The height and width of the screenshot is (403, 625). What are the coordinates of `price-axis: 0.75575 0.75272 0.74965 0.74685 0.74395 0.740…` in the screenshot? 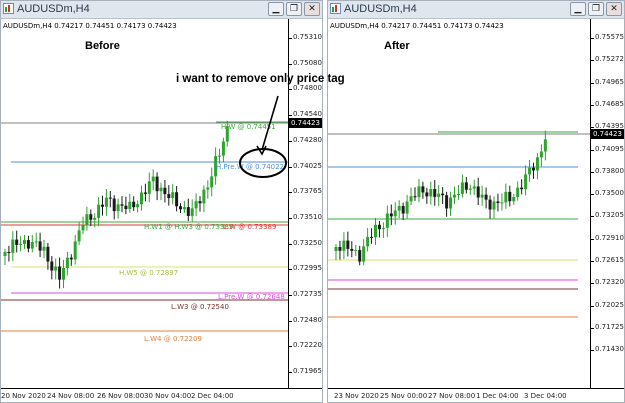 It's located at (607, 204).